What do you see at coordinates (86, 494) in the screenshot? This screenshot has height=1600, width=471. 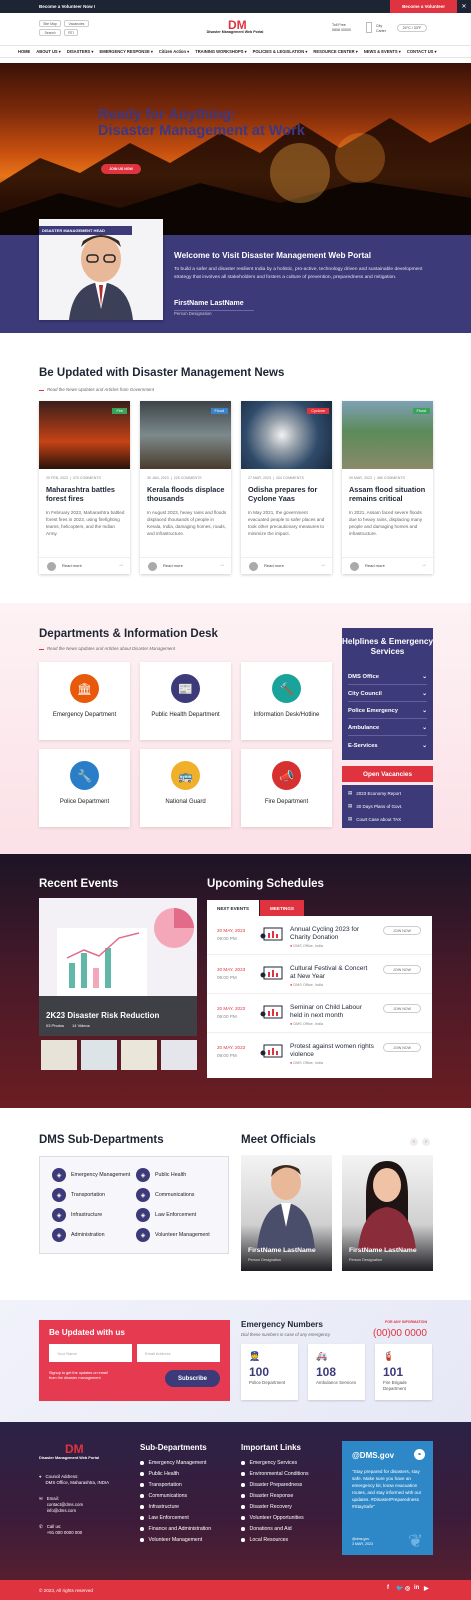 I see `news-title: Maharashtra battles forest fires` at bounding box center [86, 494].